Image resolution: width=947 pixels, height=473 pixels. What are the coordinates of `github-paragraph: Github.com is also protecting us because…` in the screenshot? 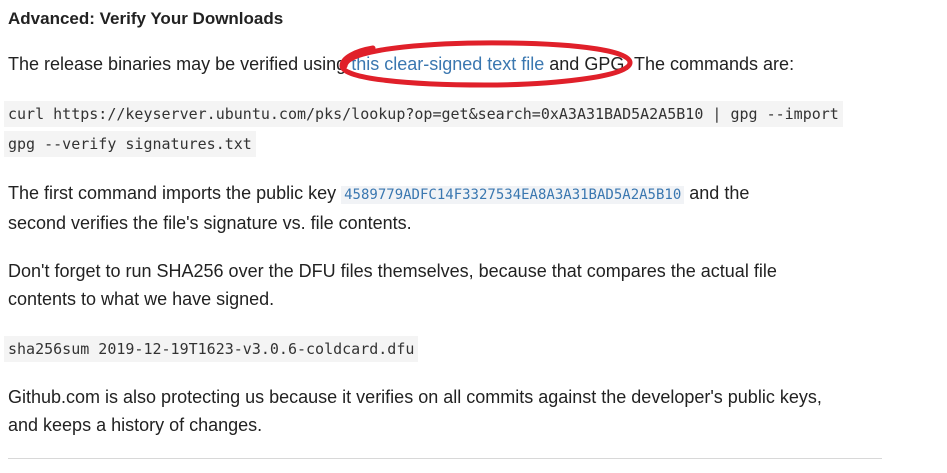 It's located at (415, 411).